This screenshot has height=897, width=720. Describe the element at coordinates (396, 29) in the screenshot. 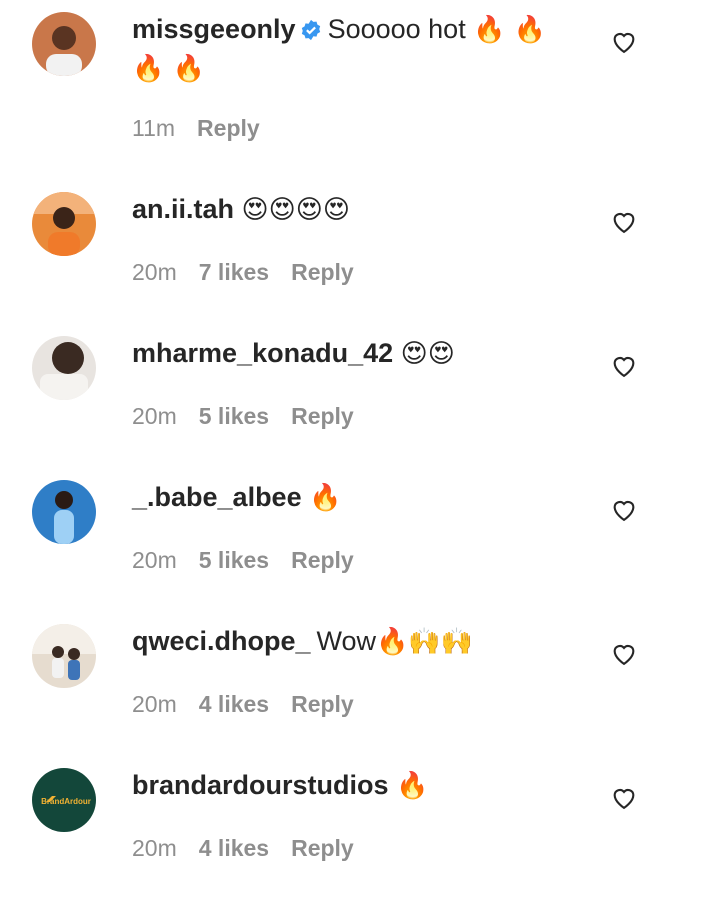

I see `comment-text: Sooooo hot` at that location.